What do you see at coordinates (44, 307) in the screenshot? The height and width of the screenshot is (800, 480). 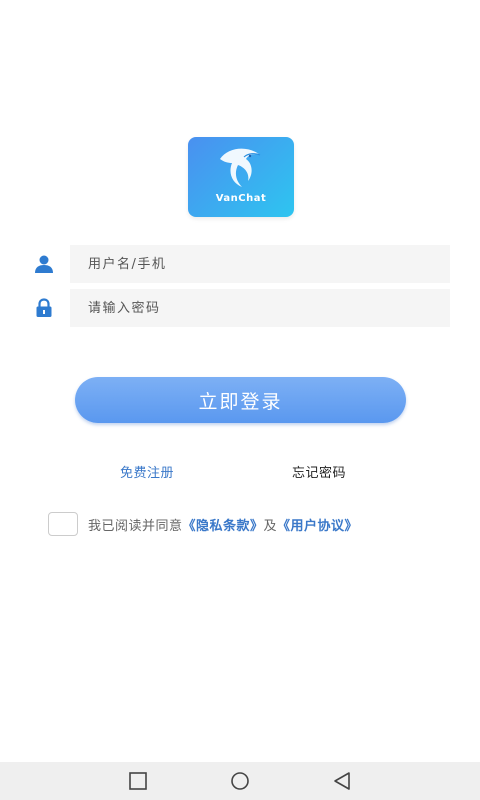 I see `lock-icon` at bounding box center [44, 307].